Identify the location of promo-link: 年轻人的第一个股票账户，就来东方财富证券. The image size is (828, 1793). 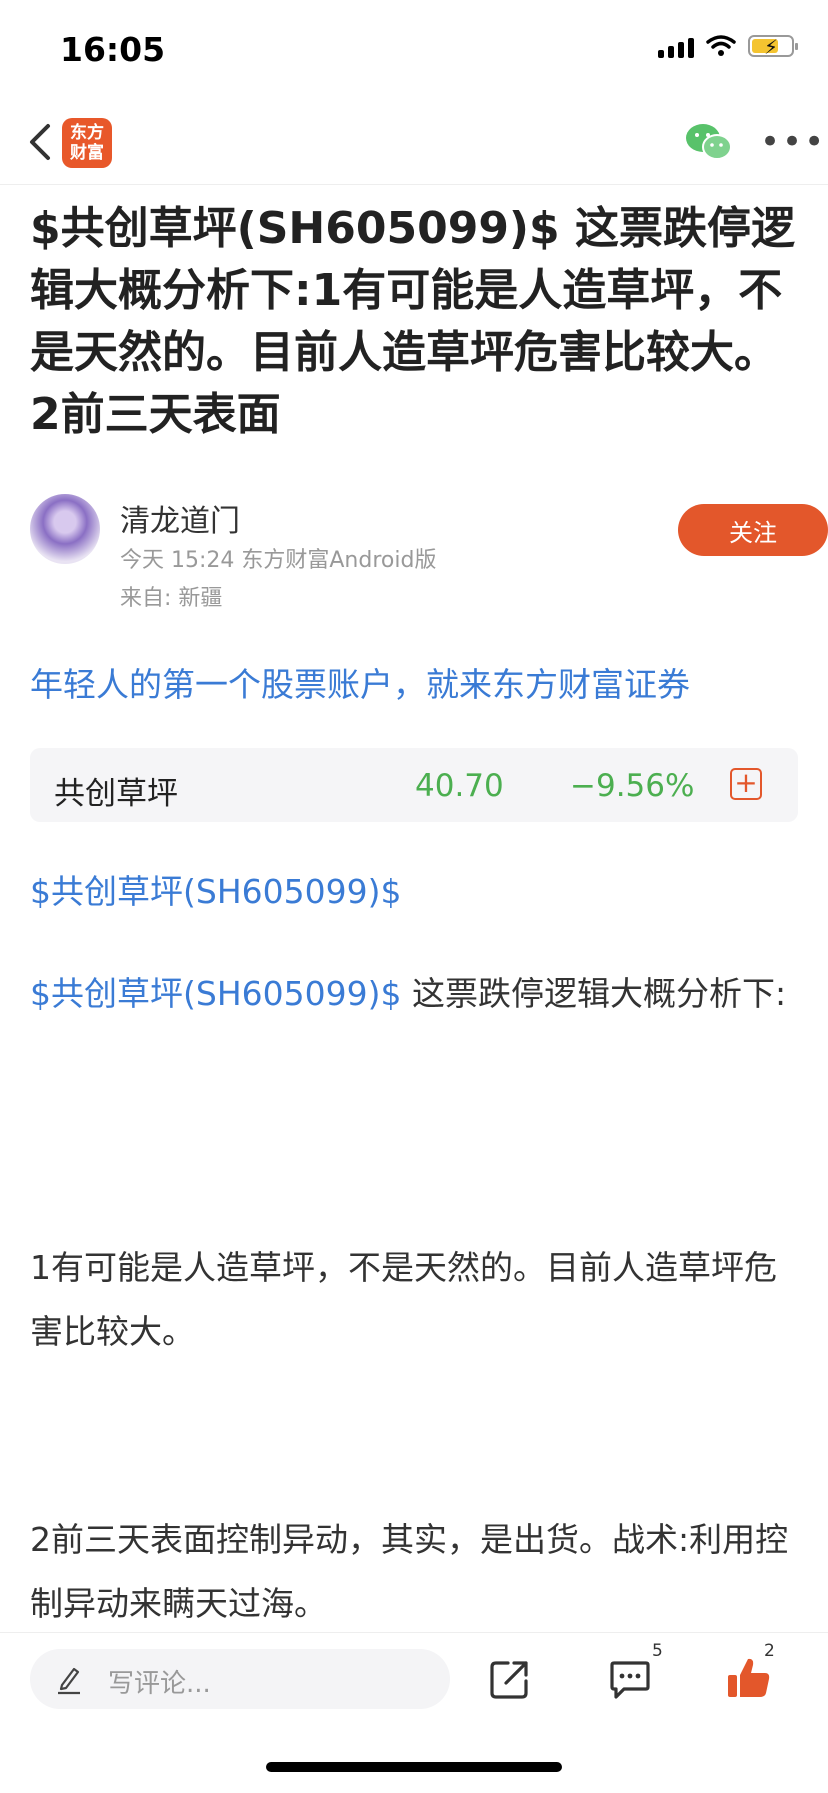
(360, 682).